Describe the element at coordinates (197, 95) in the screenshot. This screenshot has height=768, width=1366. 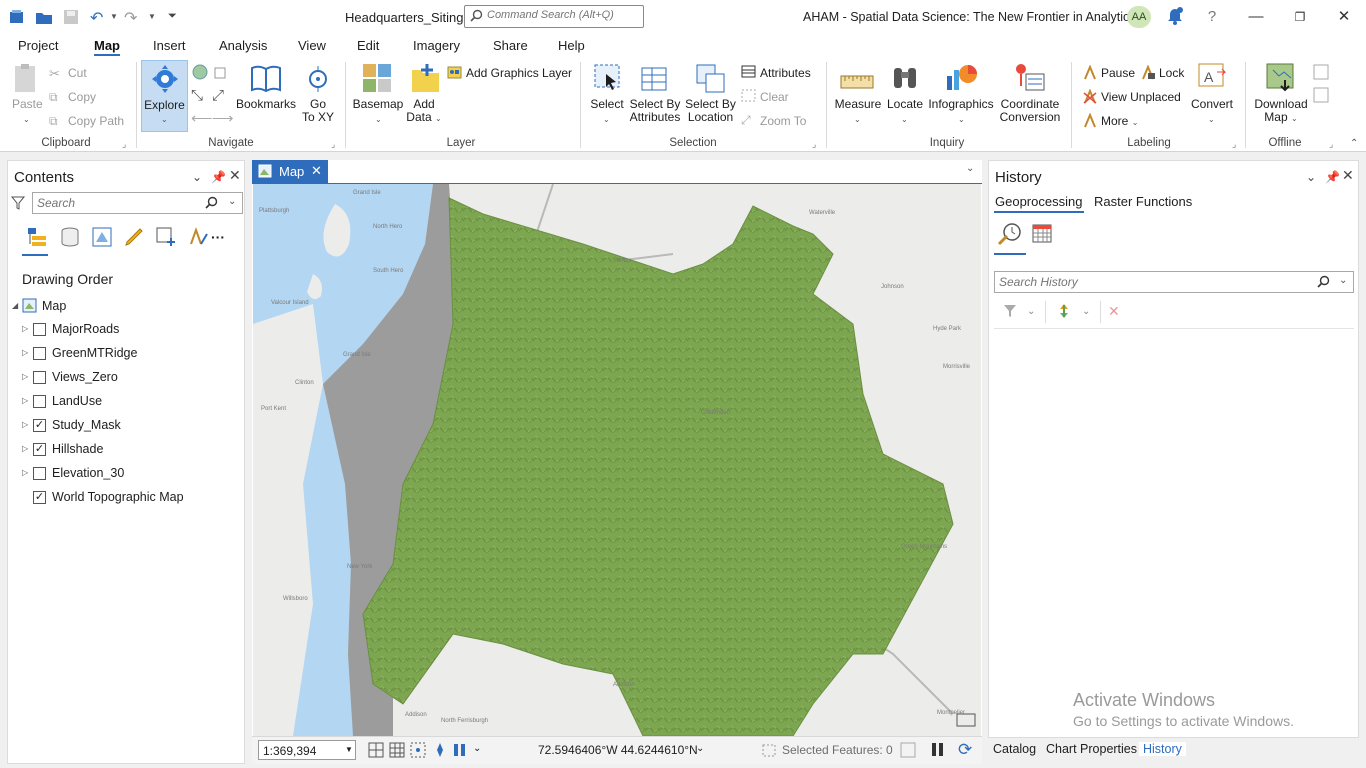
I see `zoom-in-fixed-icon: ⤡` at that location.